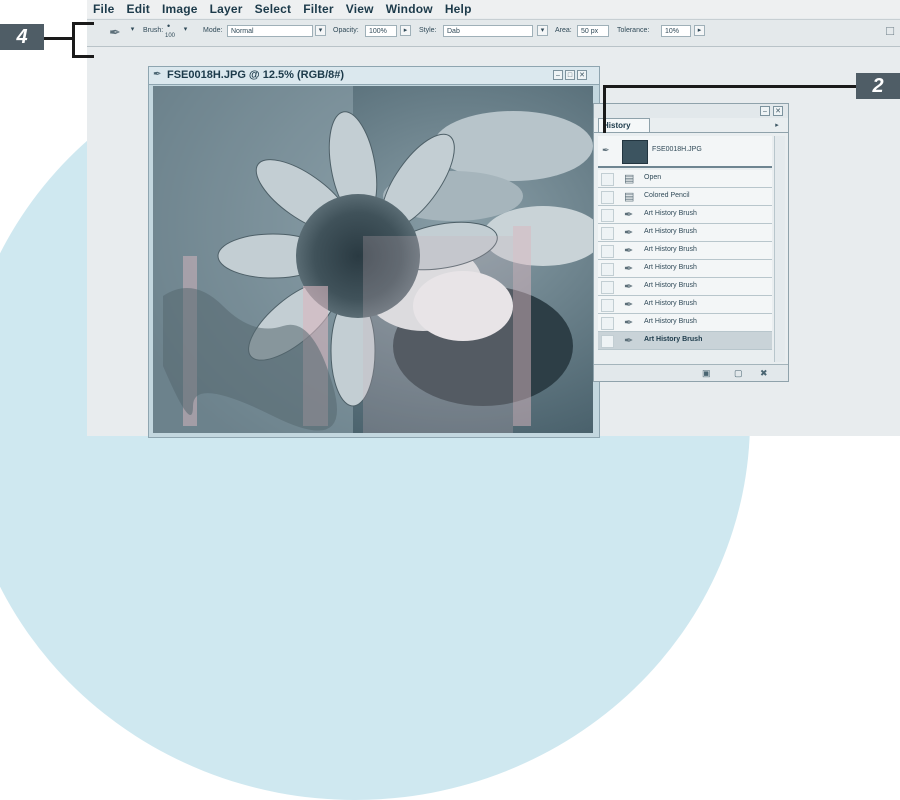 The width and height of the screenshot is (900, 800). I want to click on callout-4-bracket-bottom, so click(83, 56).